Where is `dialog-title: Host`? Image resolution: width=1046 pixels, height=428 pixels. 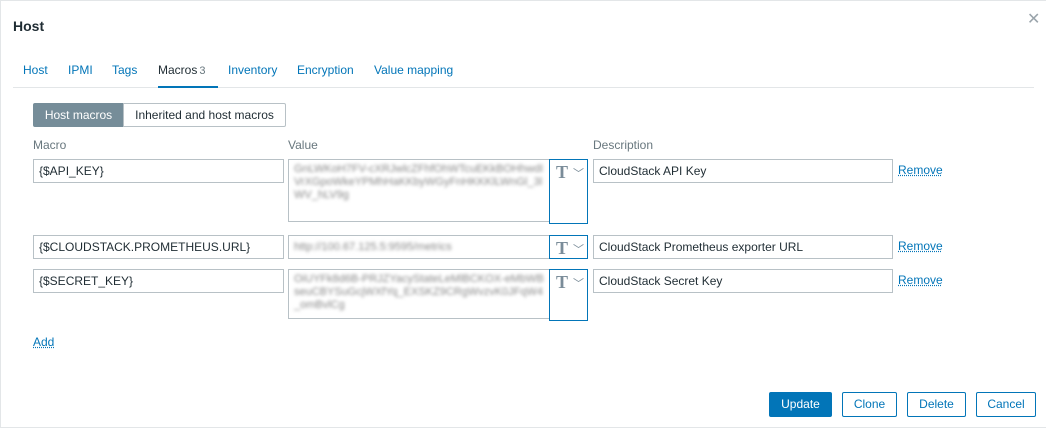
dialog-title: Host is located at coordinates (29, 26).